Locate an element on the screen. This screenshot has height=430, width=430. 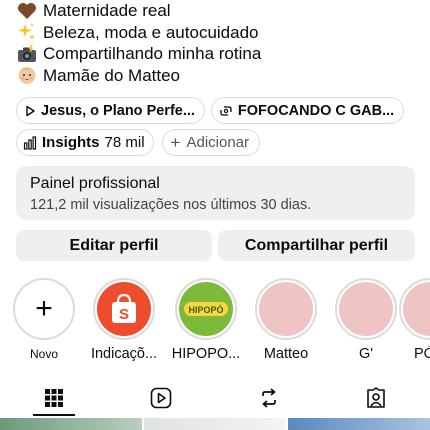
bio-line: Maternidade real is located at coordinates (216, 11).